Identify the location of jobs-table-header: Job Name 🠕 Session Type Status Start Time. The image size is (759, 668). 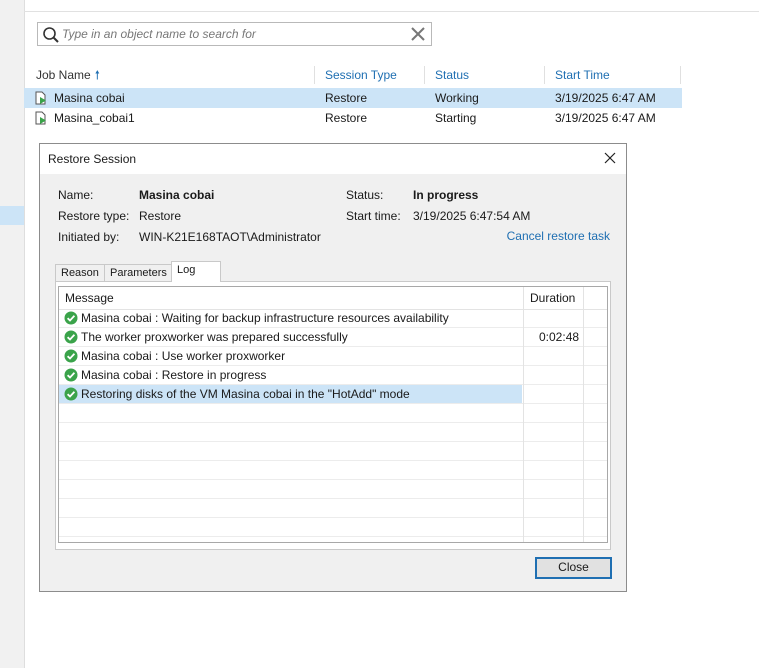
(353, 75).